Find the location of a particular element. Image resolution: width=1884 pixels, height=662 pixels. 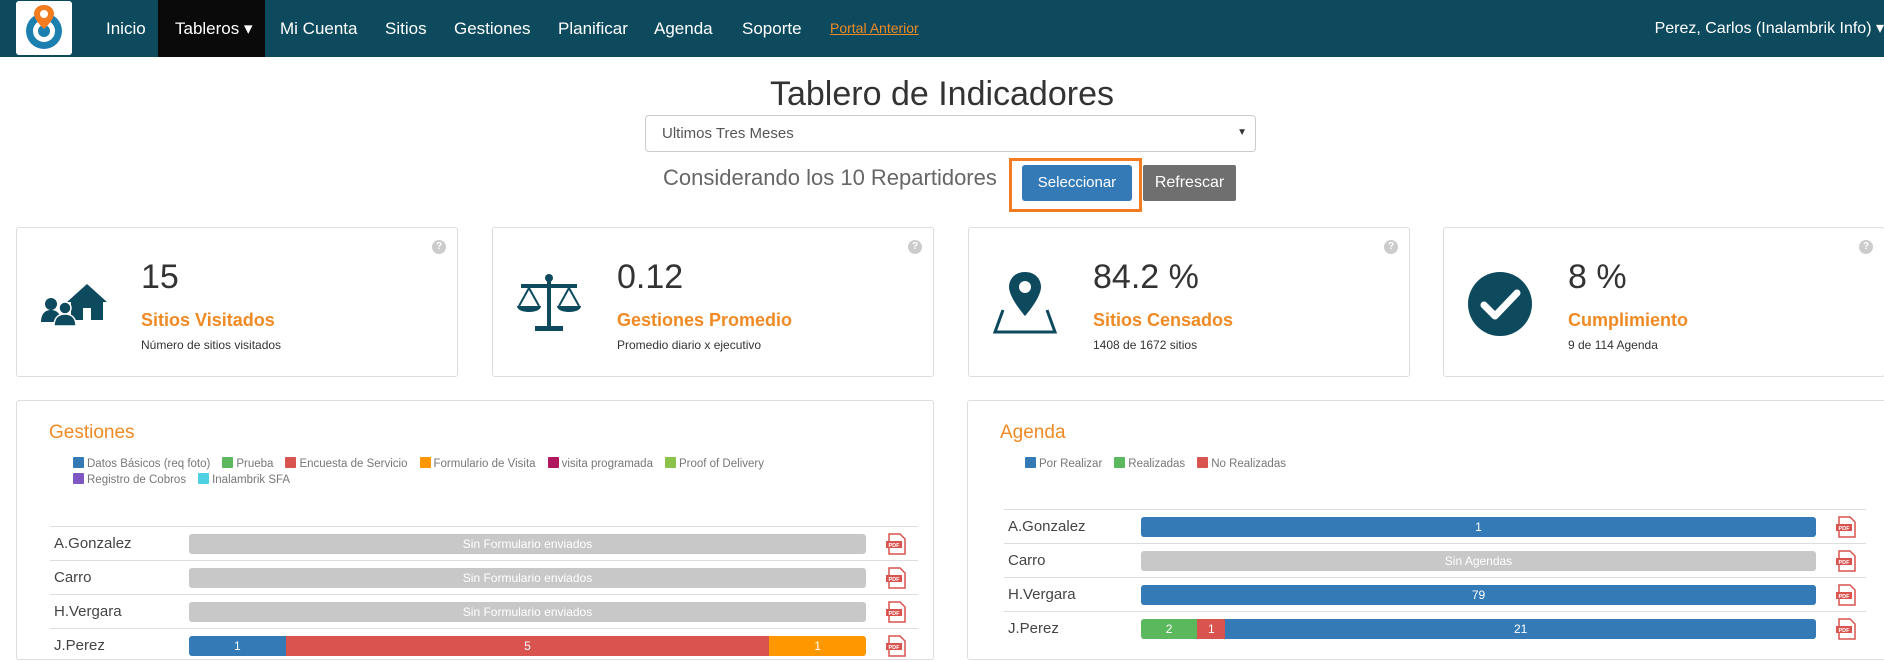

legend-item: No Realizadas is located at coordinates (1241, 464).